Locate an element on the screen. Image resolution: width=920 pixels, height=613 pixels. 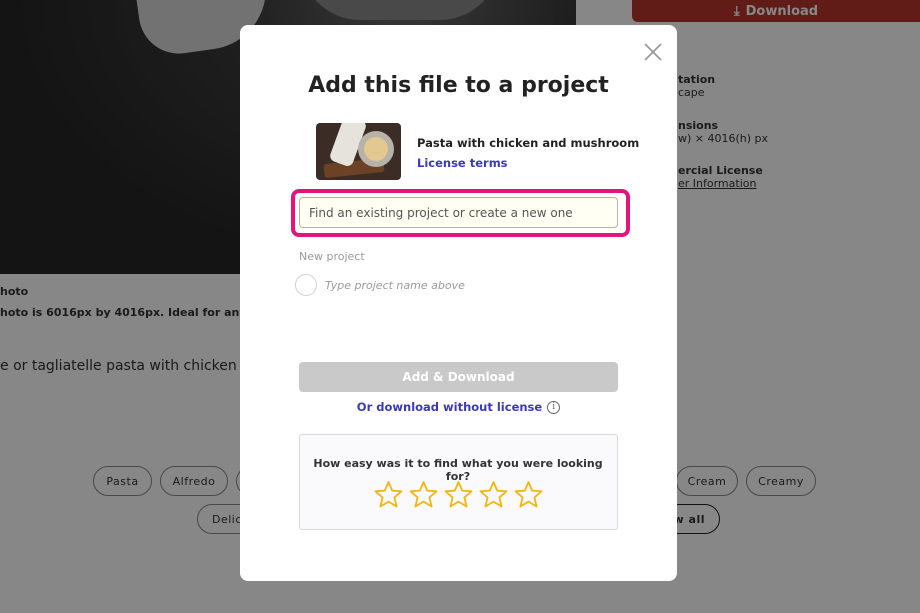
thumb-pasta is located at coordinates (376, 149).